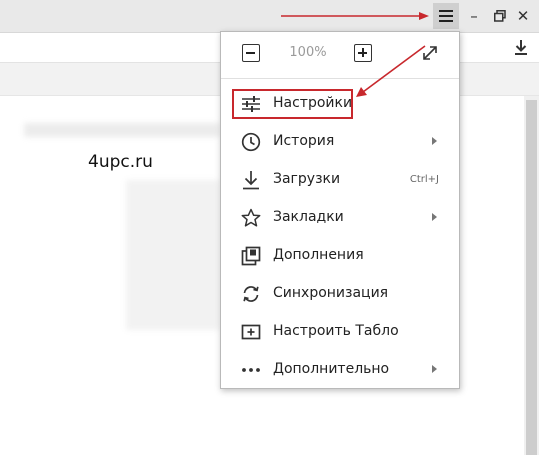 The height and width of the screenshot is (455, 539). I want to click on menu-item-label: Настроить Табло, so click(336, 331).